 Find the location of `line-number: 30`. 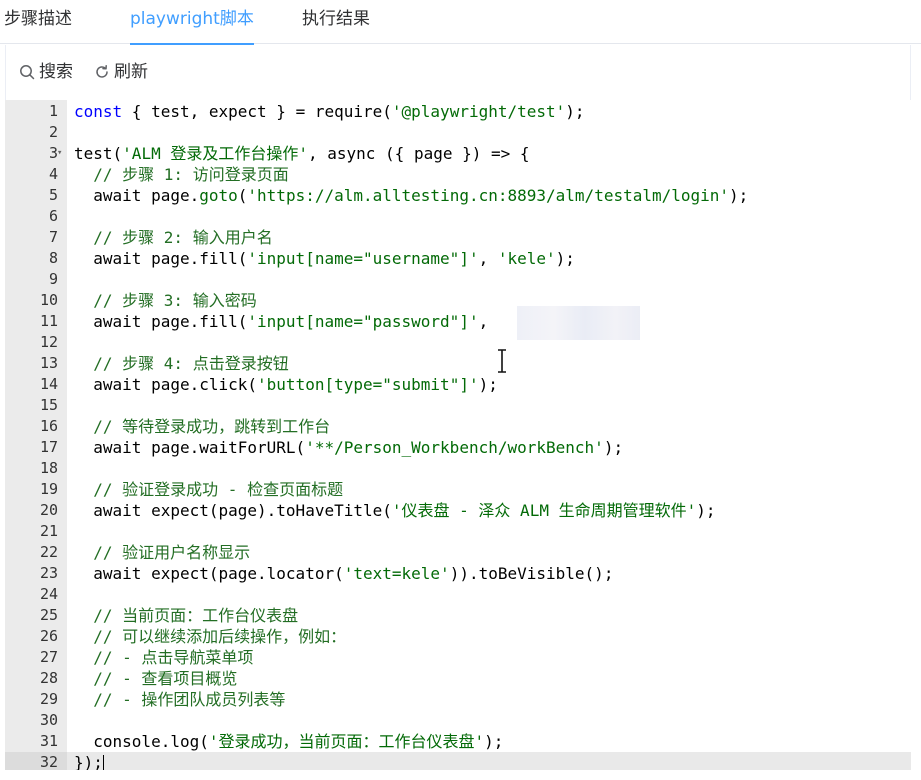

line-number: 30 is located at coordinates (48, 720).